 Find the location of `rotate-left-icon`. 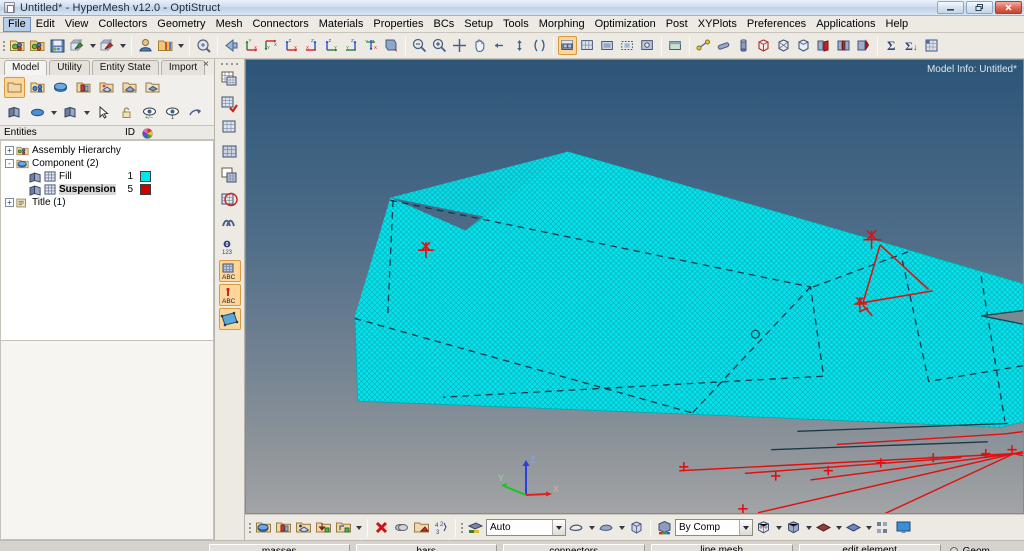

rotate-left-icon is located at coordinates (499, 45).